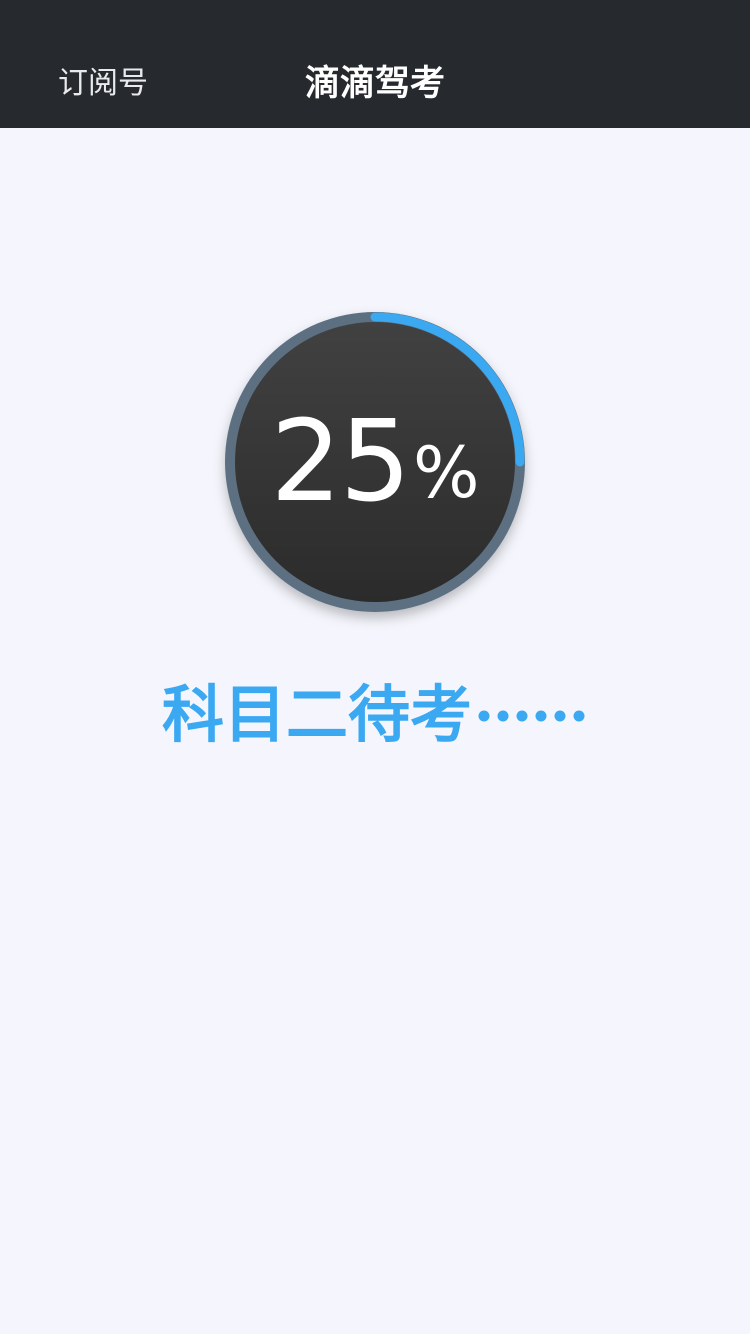 This screenshot has width=750, height=1334. Describe the element at coordinates (316, 714) in the screenshot. I see `exam-status-text: 科目二待考` at that location.